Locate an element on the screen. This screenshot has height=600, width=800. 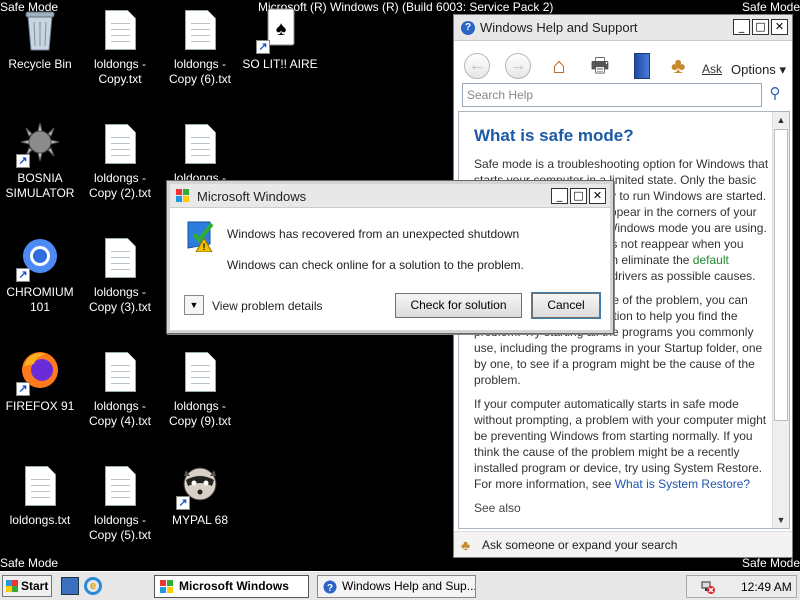
desktop-icon-text-file: loldongs - Copy (9).txt is located at coordinates (200, 388).